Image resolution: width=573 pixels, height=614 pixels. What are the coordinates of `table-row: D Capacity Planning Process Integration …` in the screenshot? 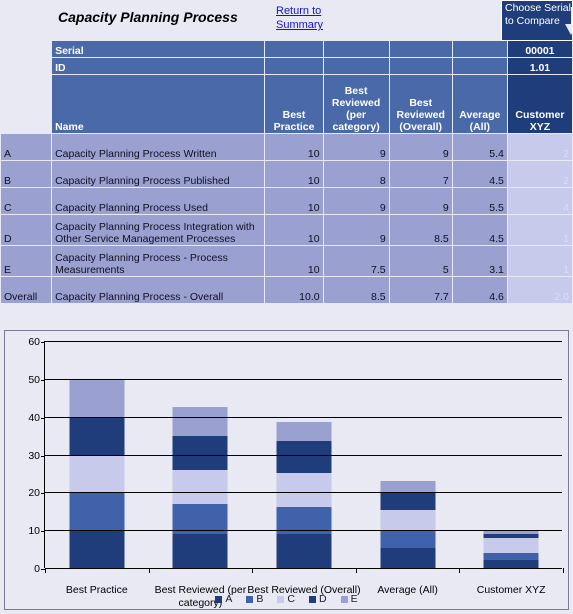 It's located at (286, 230).